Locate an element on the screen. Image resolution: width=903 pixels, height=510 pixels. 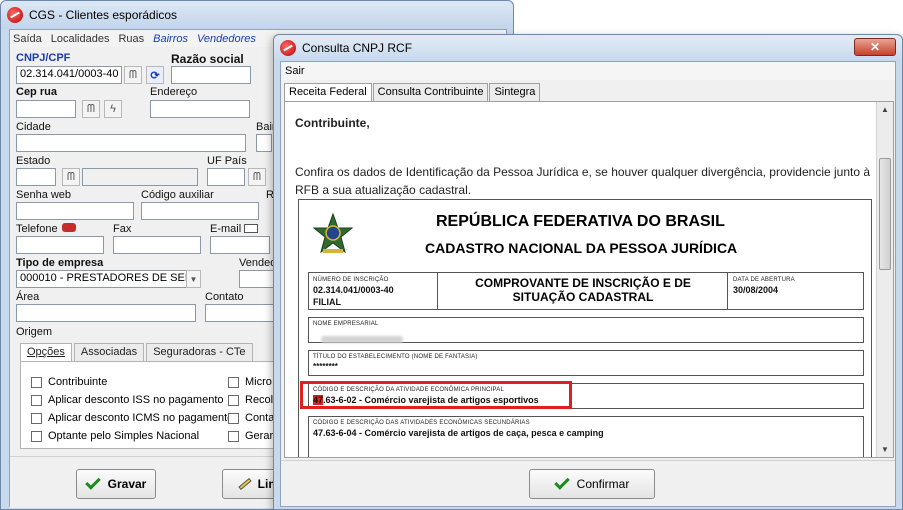
clients-tabs: Opções Associadas Seguradoras - CTe is located at coordinates (137, 352).